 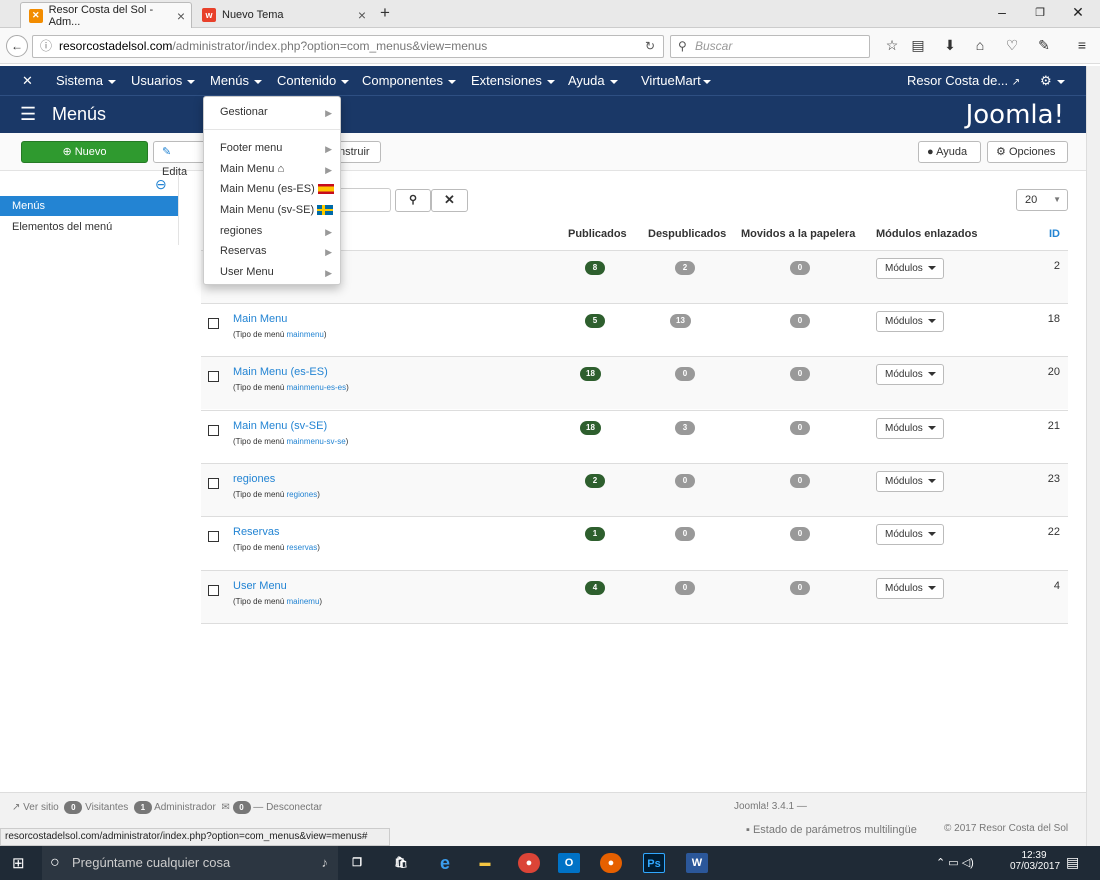 I want to click on dropdown-item-main-menu-sv: Main Menu (sv-SE), so click(x=277, y=210).